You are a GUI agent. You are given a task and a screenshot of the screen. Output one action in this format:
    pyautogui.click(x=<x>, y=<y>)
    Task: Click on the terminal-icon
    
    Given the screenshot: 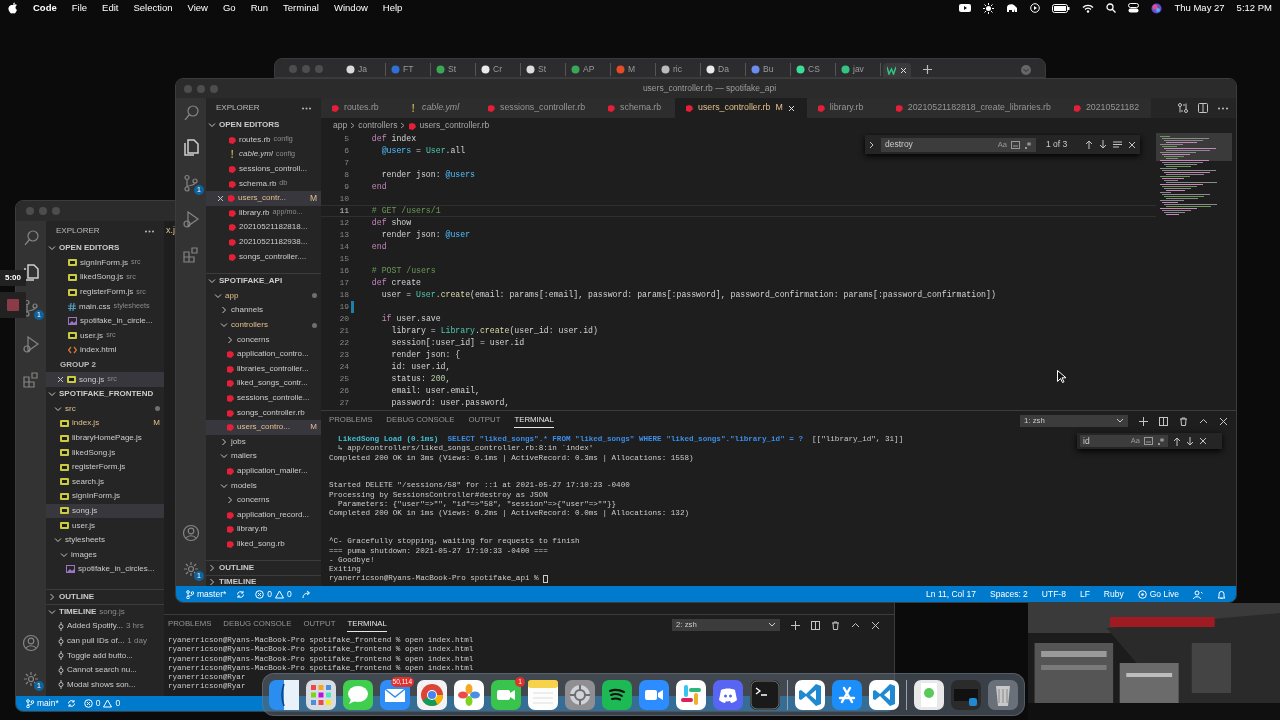 What is the action you would take?
    pyautogui.click(x=765, y=694)
    